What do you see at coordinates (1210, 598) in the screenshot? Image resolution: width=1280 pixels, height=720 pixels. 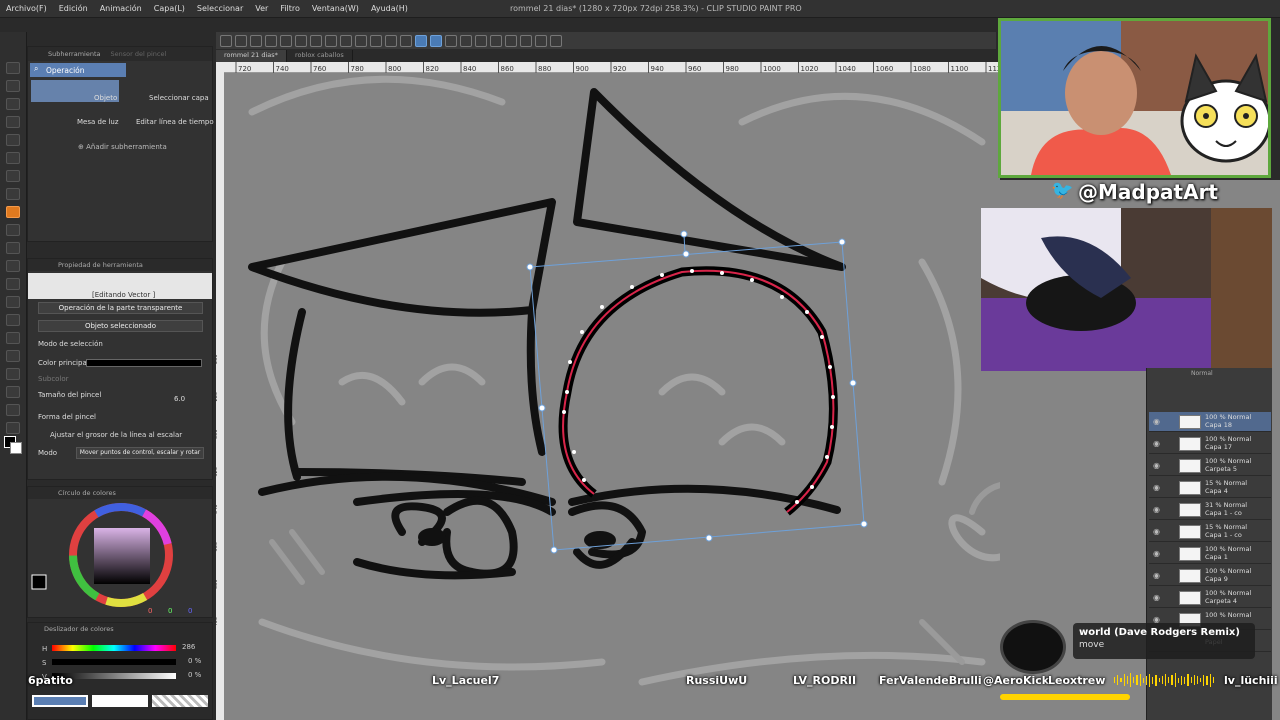 I see `layer-row: ◉ 100 % Normal Carpeta 4` at bounding box center [1210, 598].